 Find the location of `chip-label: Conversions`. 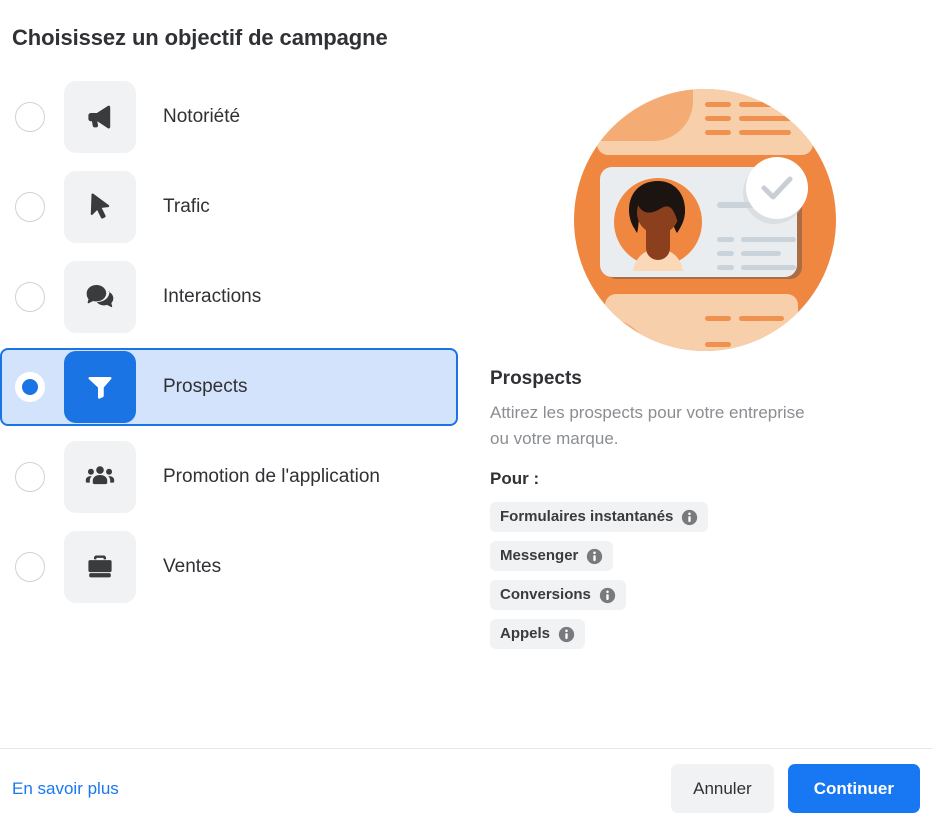

chip-label: Conversions is located at coordinates (545, 594).